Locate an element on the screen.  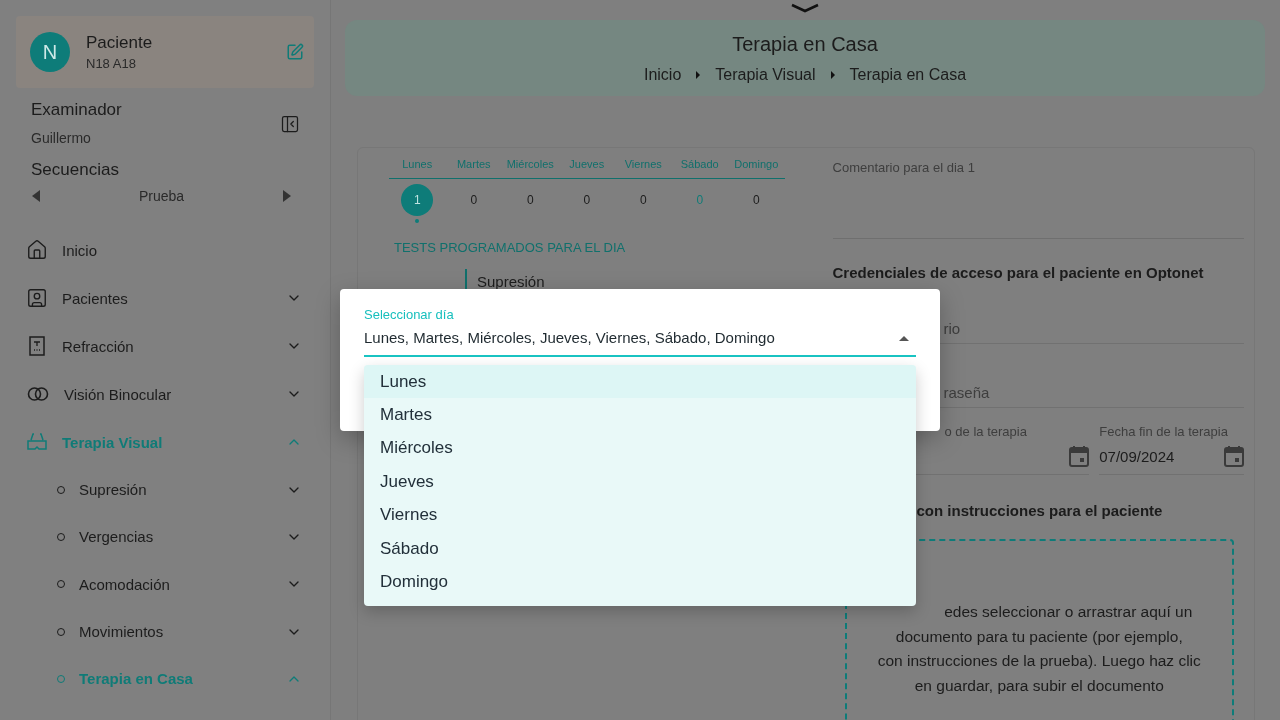
day-count: 1 is located at coordinates (417, 200).